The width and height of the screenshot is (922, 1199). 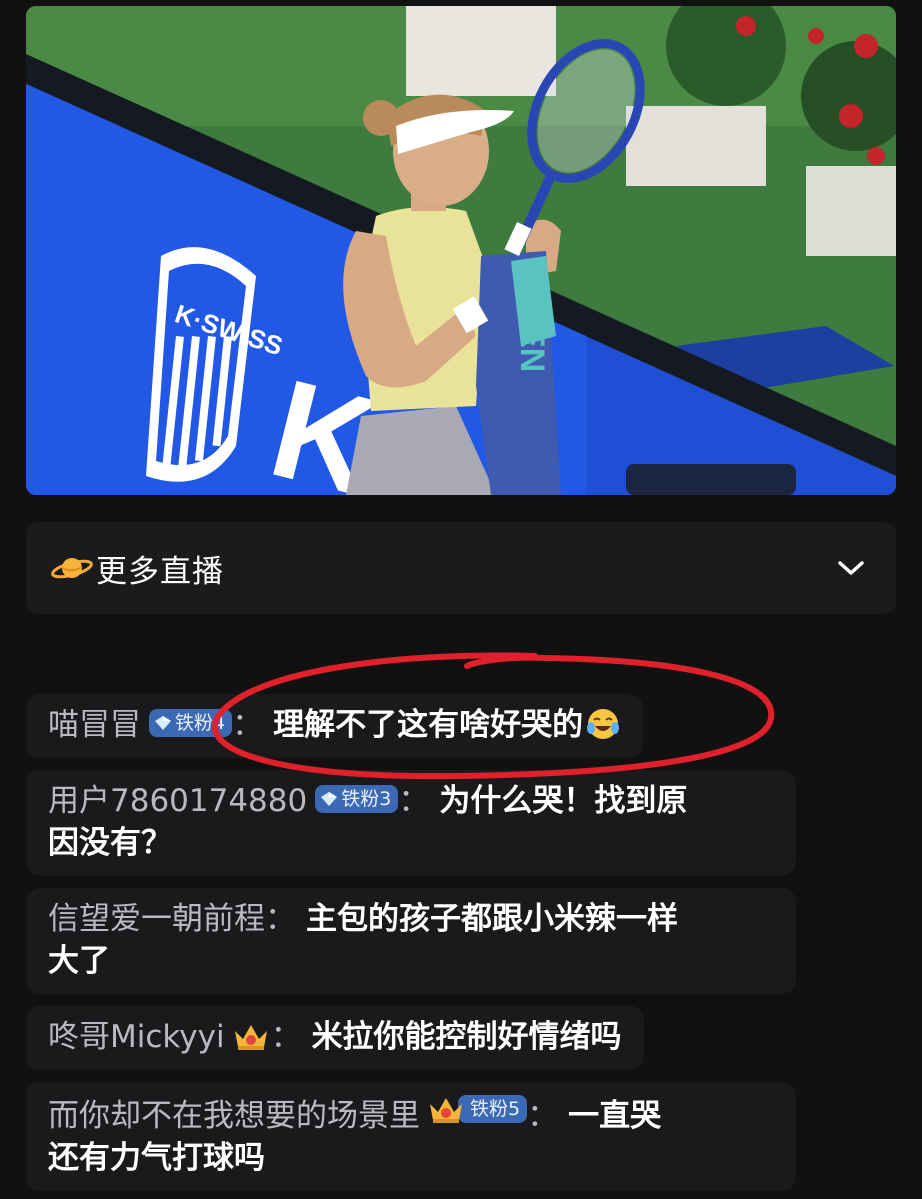 I want to click on fan-badge-label: 铁粉3, so click(x=366, y=799).